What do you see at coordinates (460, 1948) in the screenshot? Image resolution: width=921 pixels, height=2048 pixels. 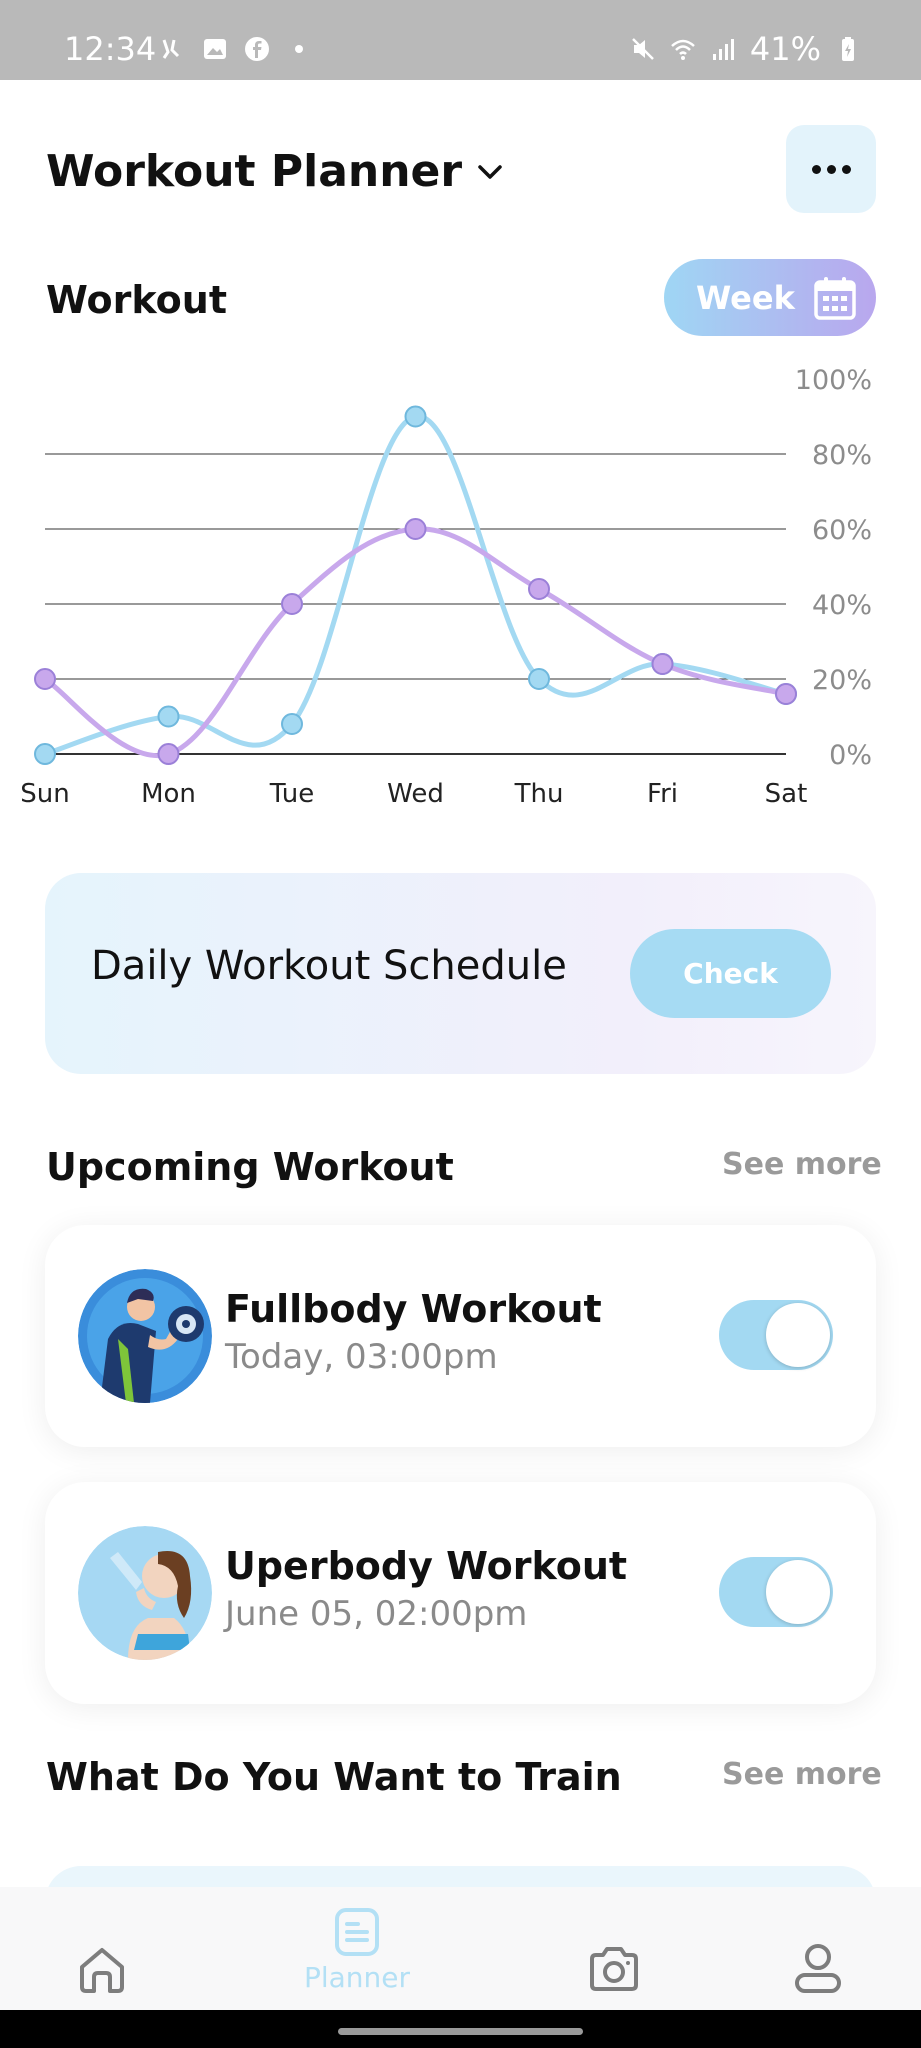 I see `bottom-nav: Planner` at bounding box center [460, 1948].